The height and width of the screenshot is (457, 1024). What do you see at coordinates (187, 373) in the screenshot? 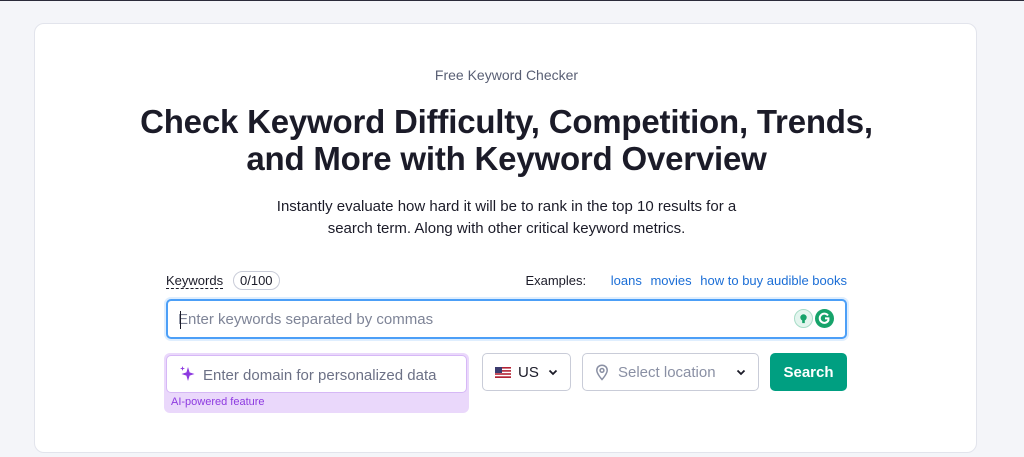
I see `sparkle-icon` at bounding box center [187, 373].